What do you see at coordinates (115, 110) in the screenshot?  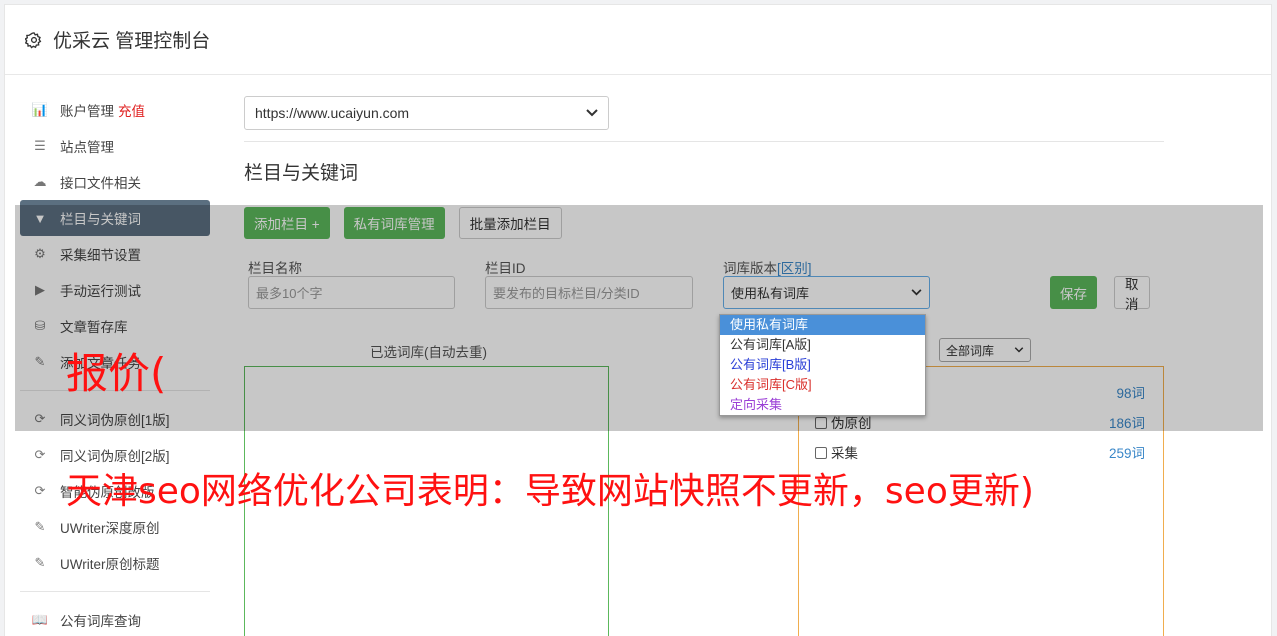 I see `sidebar-item: 📊 账户管理 充值` at bounding box center [115, 110].